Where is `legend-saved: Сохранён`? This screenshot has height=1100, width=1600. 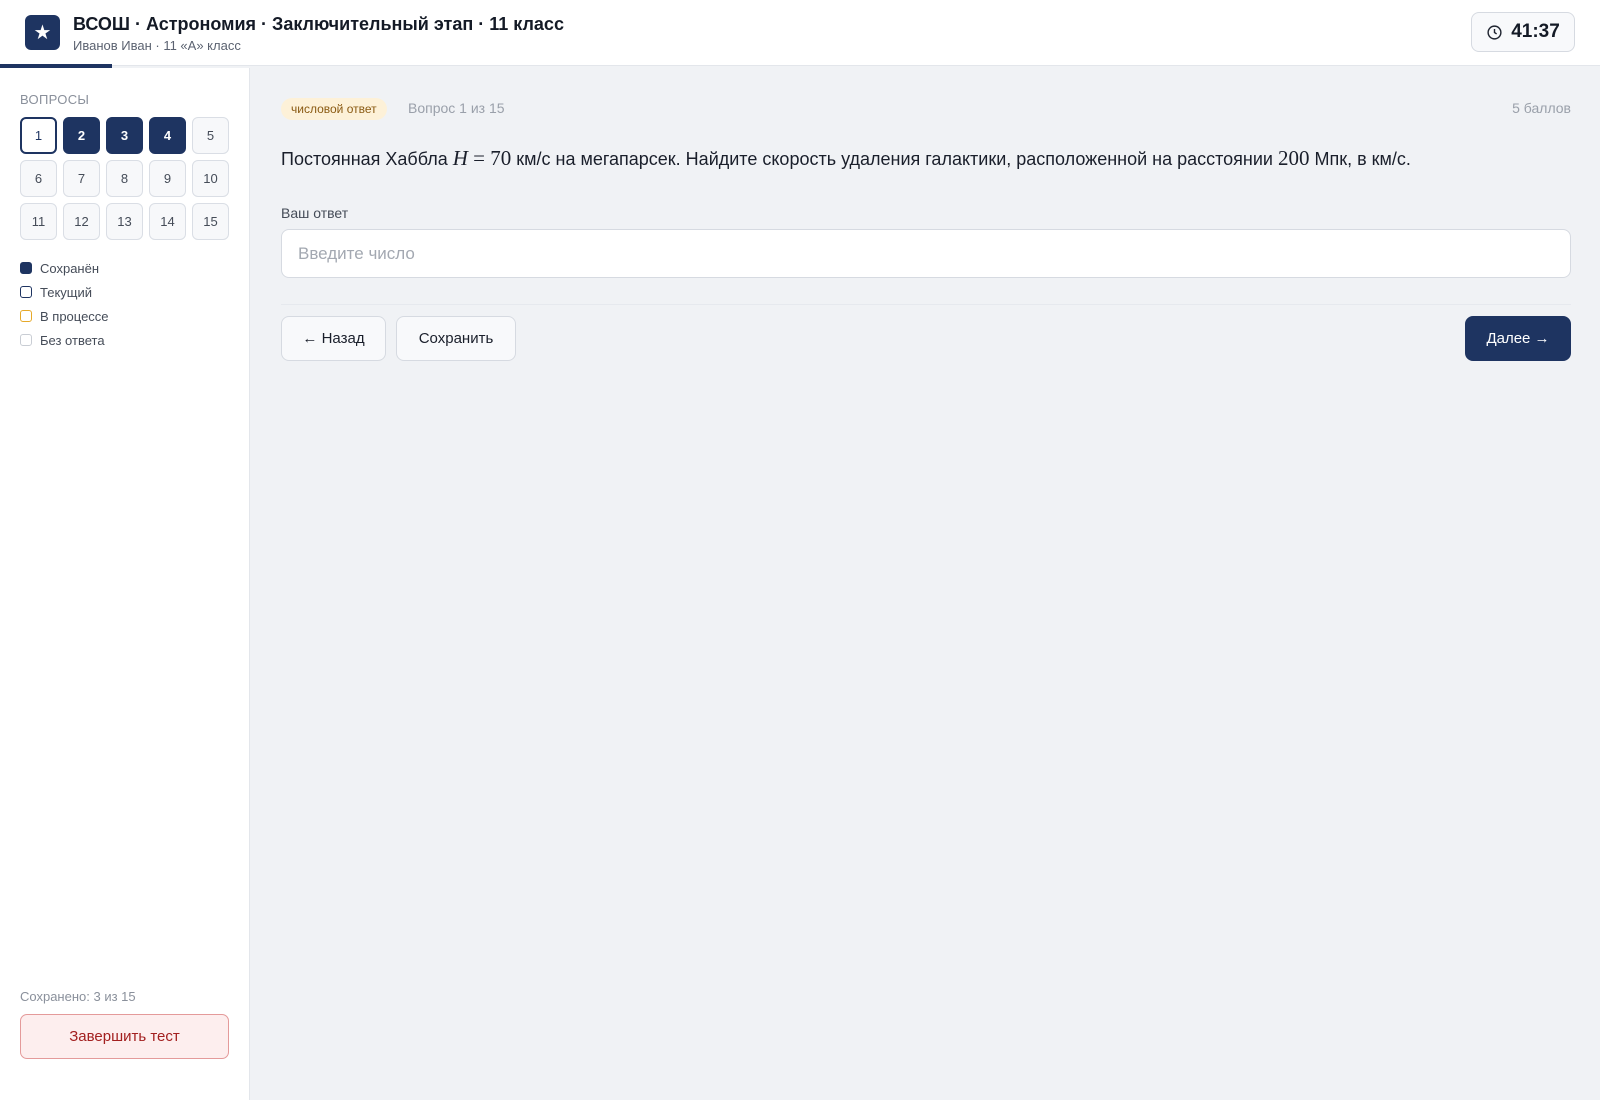
legend-saved: Сохранён is located at coordinates (64, 268).